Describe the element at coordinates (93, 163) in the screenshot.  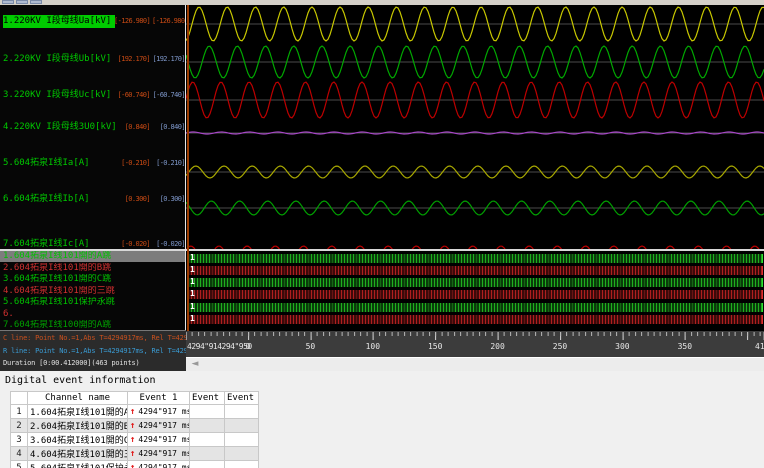
I see `analog-channel-row: 5.604拓泉I线Ia[A] [-0.210] [-0.210]` at that location.